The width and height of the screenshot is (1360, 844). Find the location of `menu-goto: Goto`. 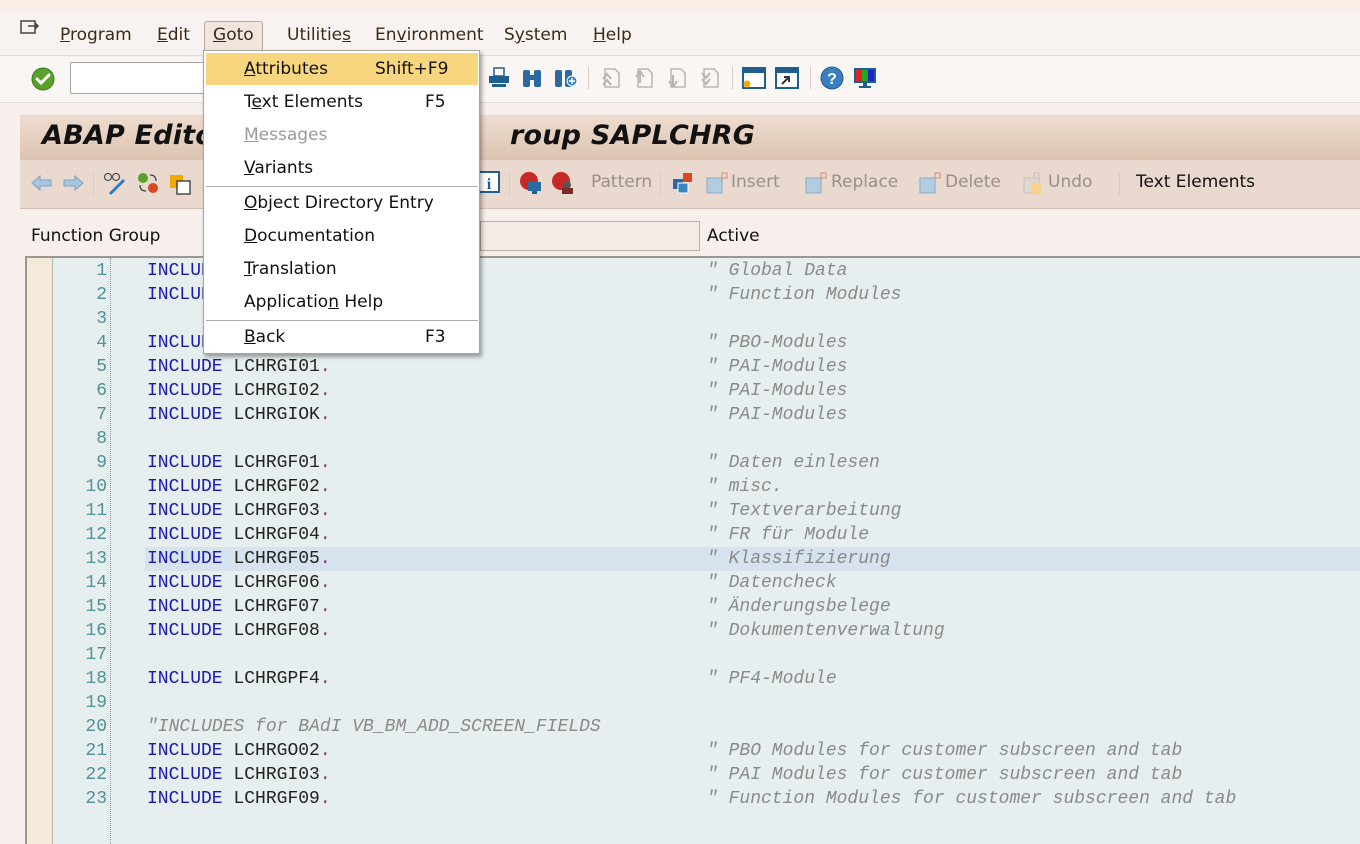

menu-goto: Goto is located at coordinates (233, 36).